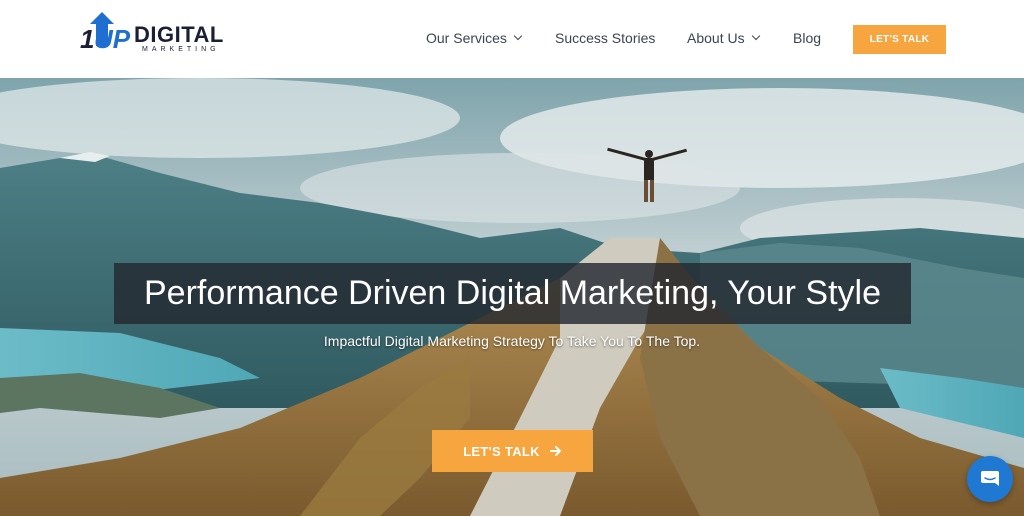  What do you see at coordinates (555, 451) in the screenshot?
I see `arrow-right-icon` at bounding box center [555, 451].